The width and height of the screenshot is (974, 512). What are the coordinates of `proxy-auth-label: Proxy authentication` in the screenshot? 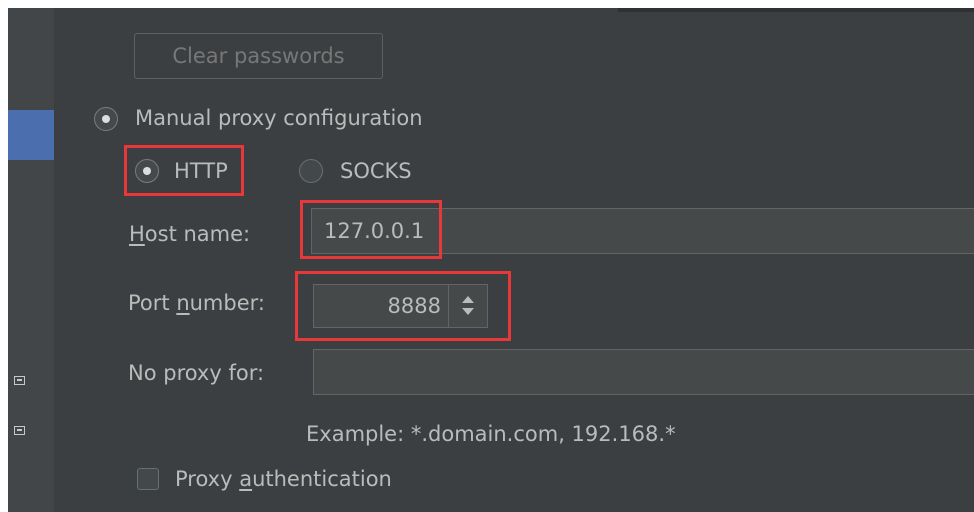 It's located at (283, 479).